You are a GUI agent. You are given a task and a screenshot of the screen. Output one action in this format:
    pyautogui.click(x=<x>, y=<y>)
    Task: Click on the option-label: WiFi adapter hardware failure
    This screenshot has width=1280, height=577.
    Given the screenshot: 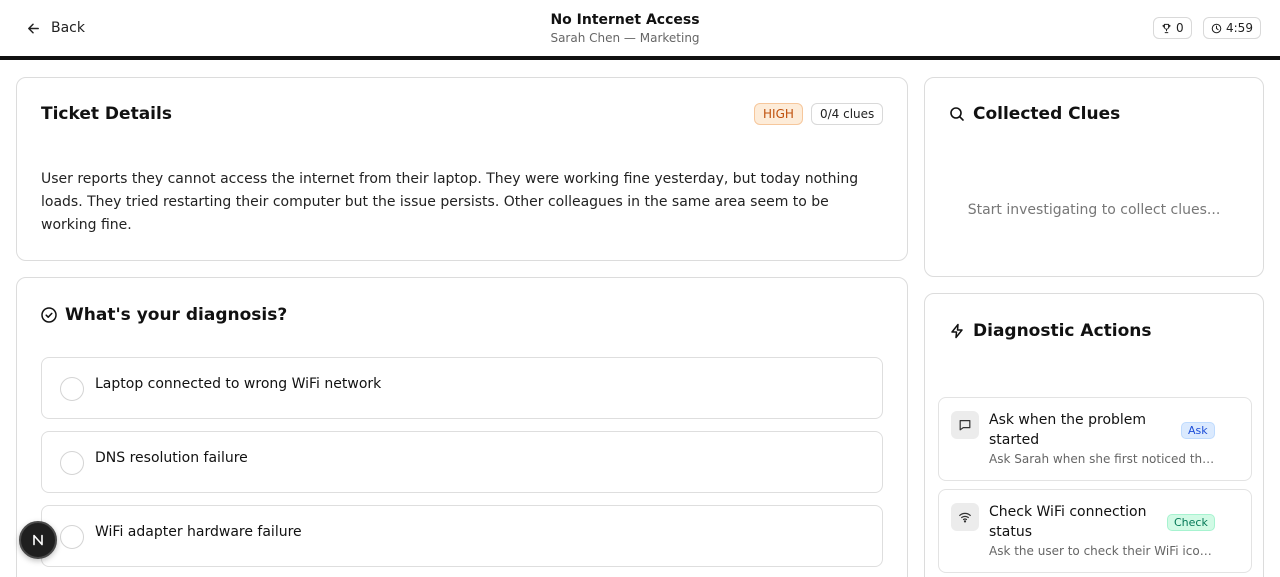 What is the action you would take?
    pyautogui.click(x=198, y=532)
    